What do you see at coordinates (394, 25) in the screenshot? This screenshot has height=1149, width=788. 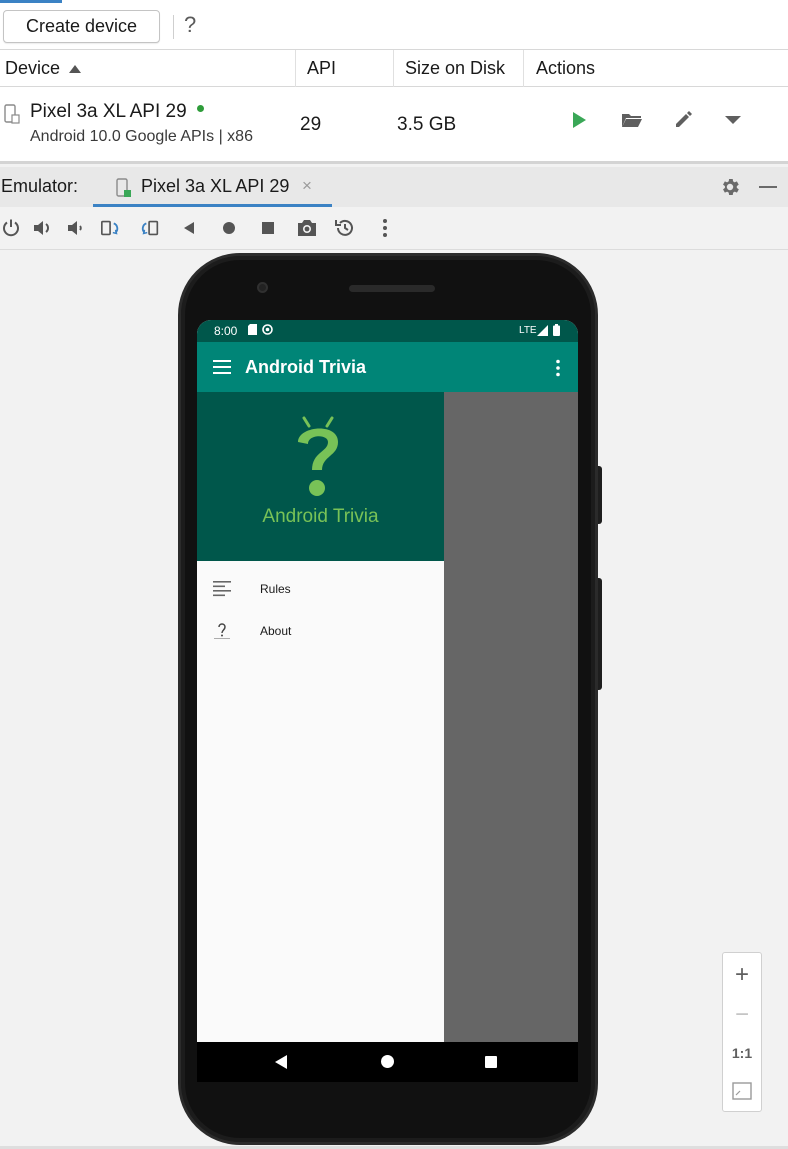 I see `device-manager-toolbar: Create device ?` at bounding box center [394, 25].